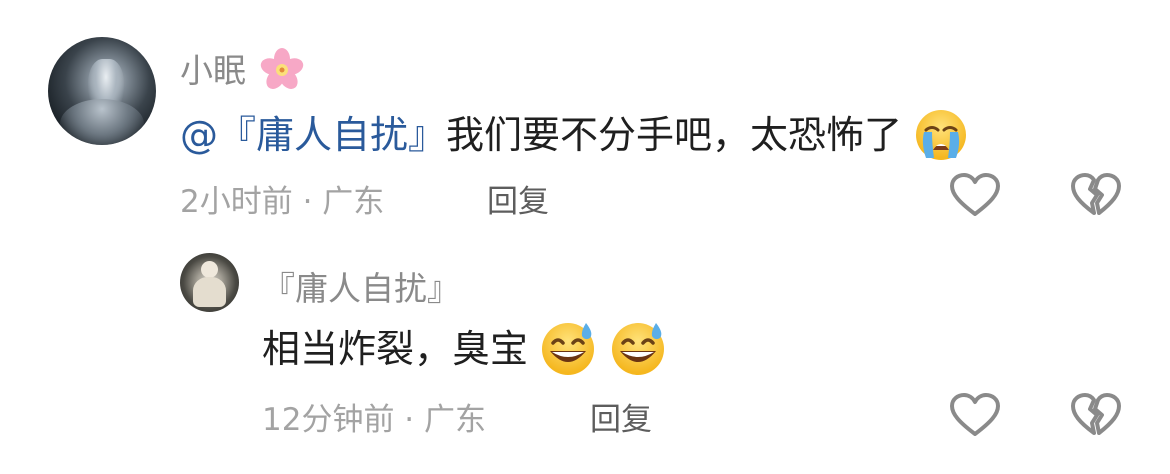  What do you see at coordinates (281, 68) in the screenshot?
I see `cherry-blossom-icon` at bounding box center [281, 68].